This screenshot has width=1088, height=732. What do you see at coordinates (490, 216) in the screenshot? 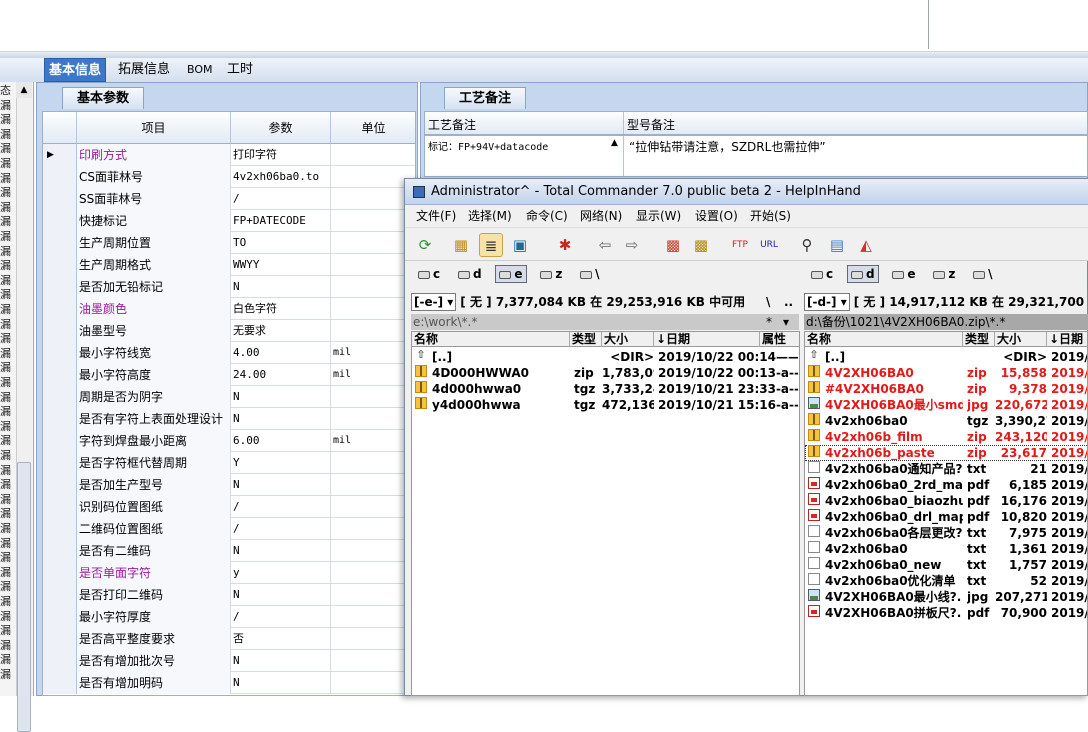
I see `menu-select: 选择(M)` at bounding box center [490, 216].